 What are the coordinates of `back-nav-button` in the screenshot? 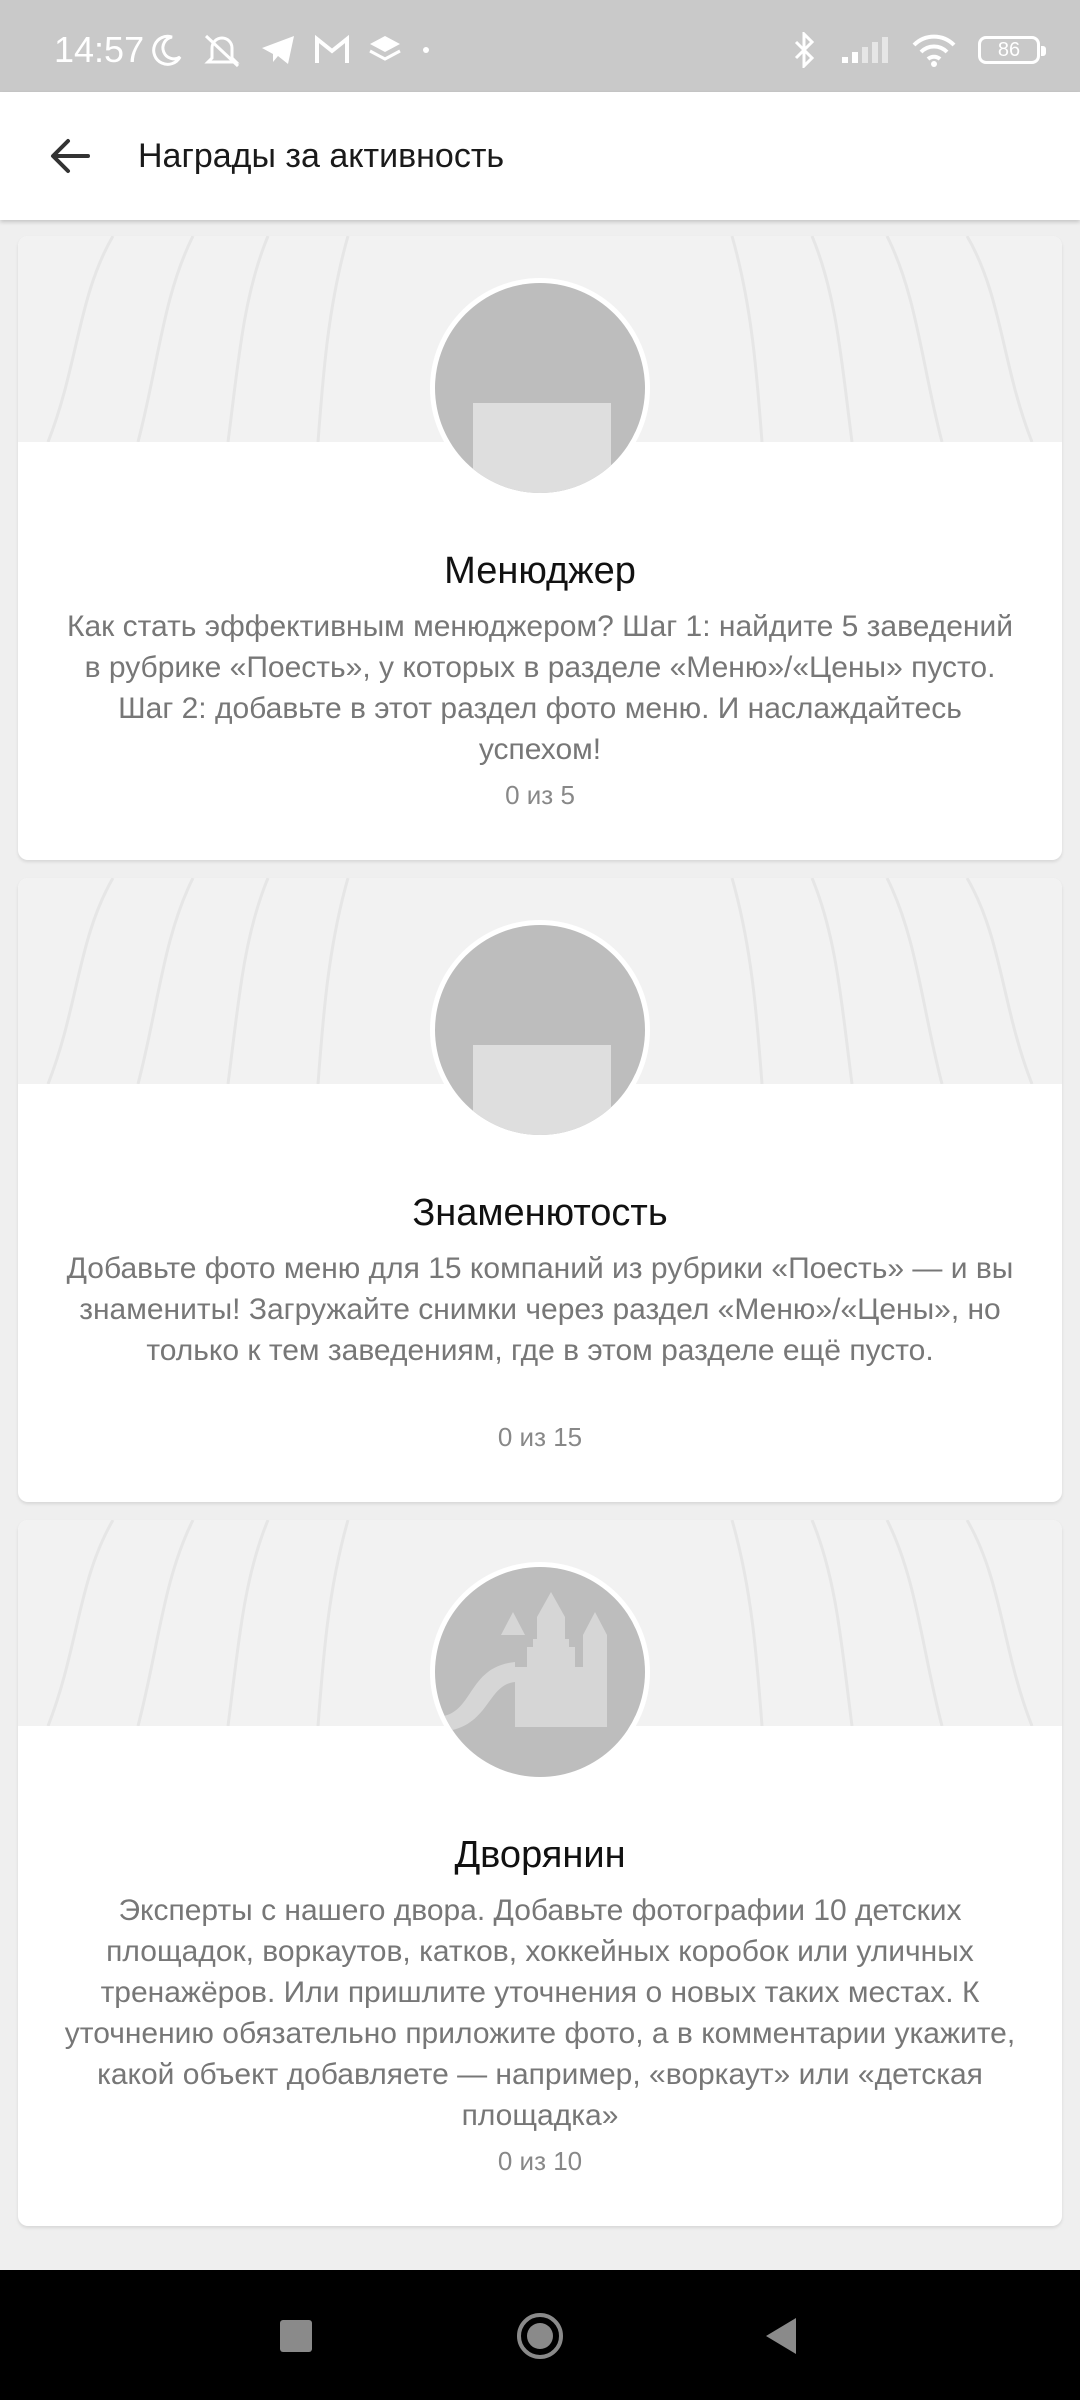 It's located at (782, 2336).